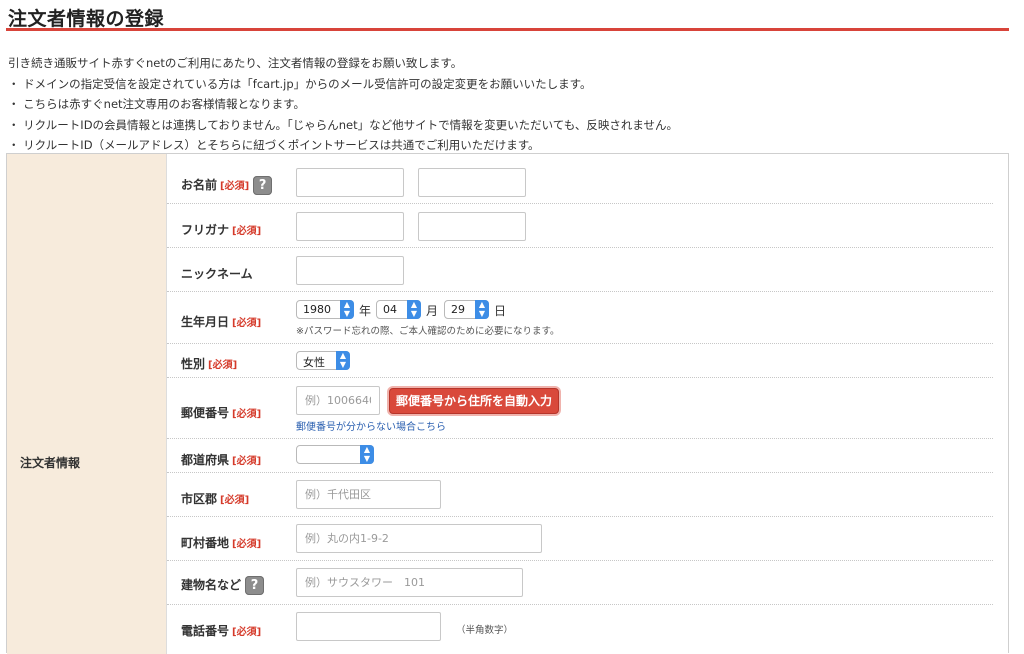  I want to click on town-label: 町村番地 [必須], so click(221, 542).